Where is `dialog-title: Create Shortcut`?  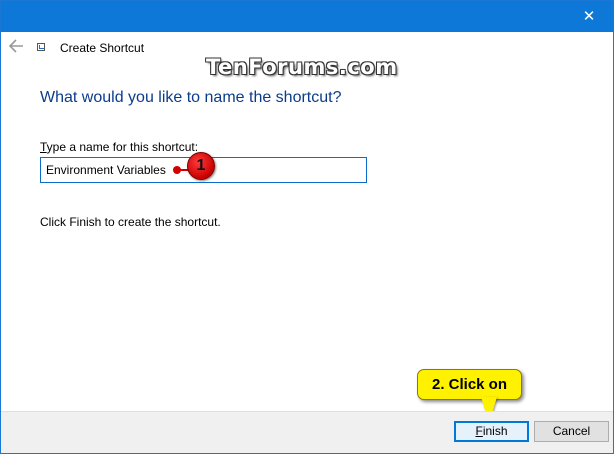 dialog-title: Create Shortcut is located at coordinates (102, 48).